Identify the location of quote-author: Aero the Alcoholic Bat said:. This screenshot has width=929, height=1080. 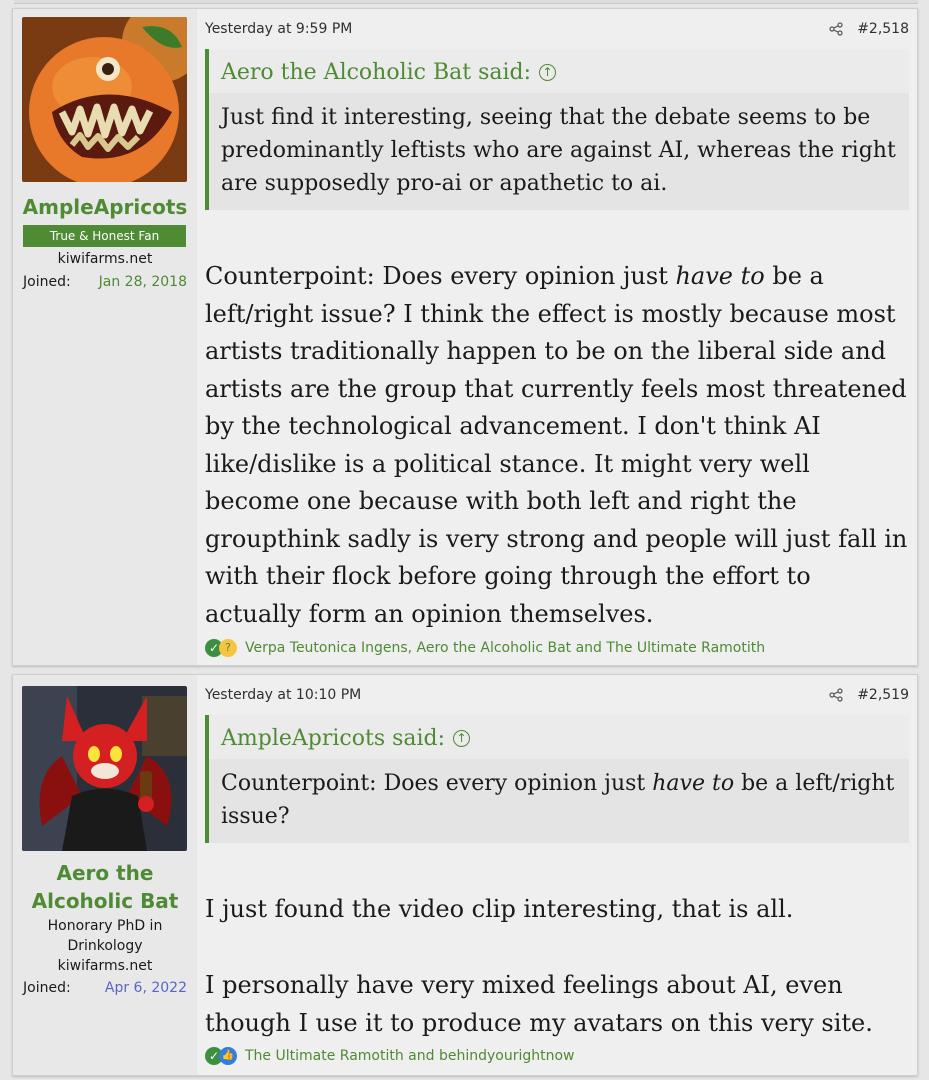
(376, 72).